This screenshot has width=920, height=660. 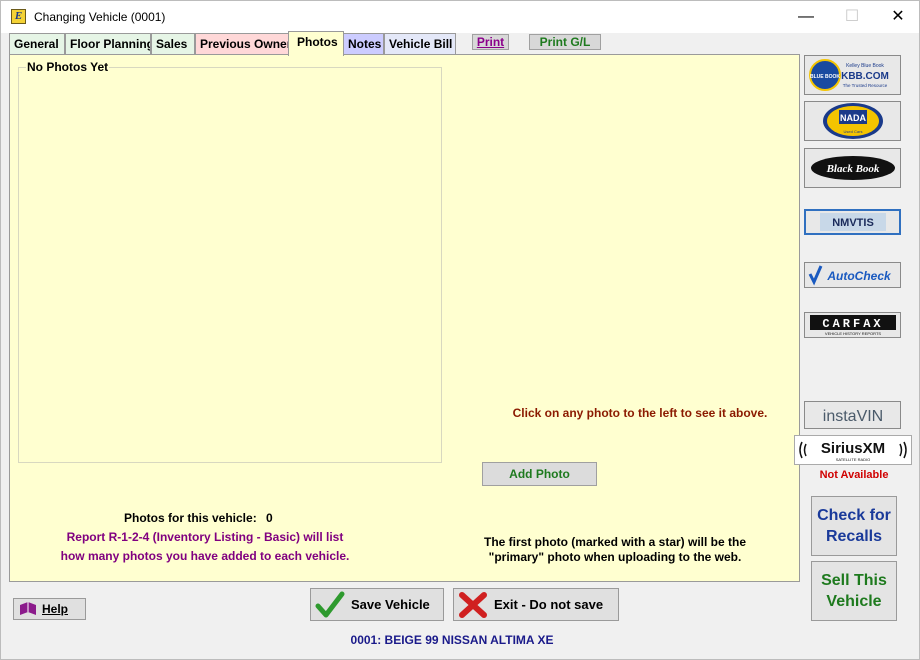 I want to click on minimize-button: —, so click(x=806, y=17).